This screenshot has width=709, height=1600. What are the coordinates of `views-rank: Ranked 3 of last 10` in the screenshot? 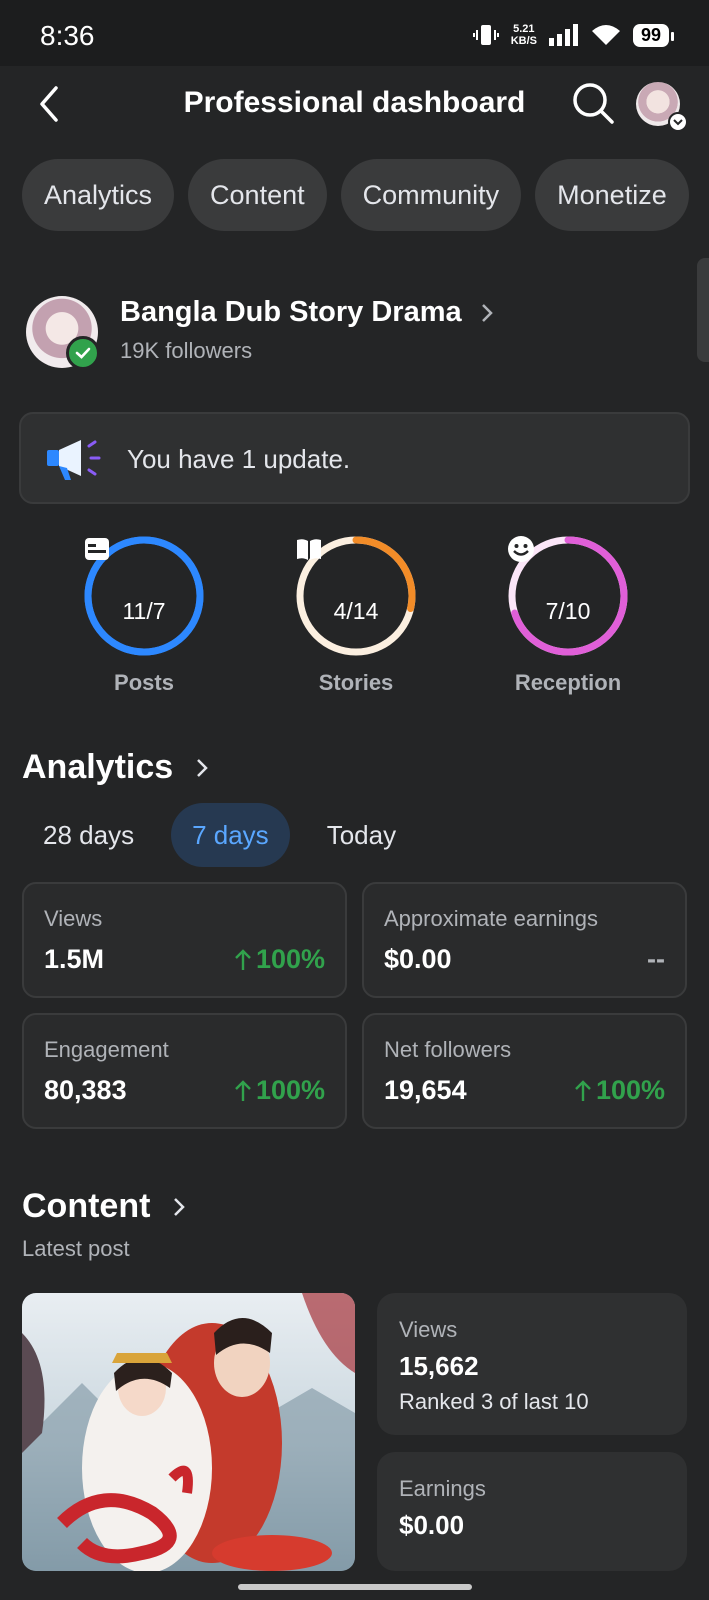 It's located at (494, 1401).